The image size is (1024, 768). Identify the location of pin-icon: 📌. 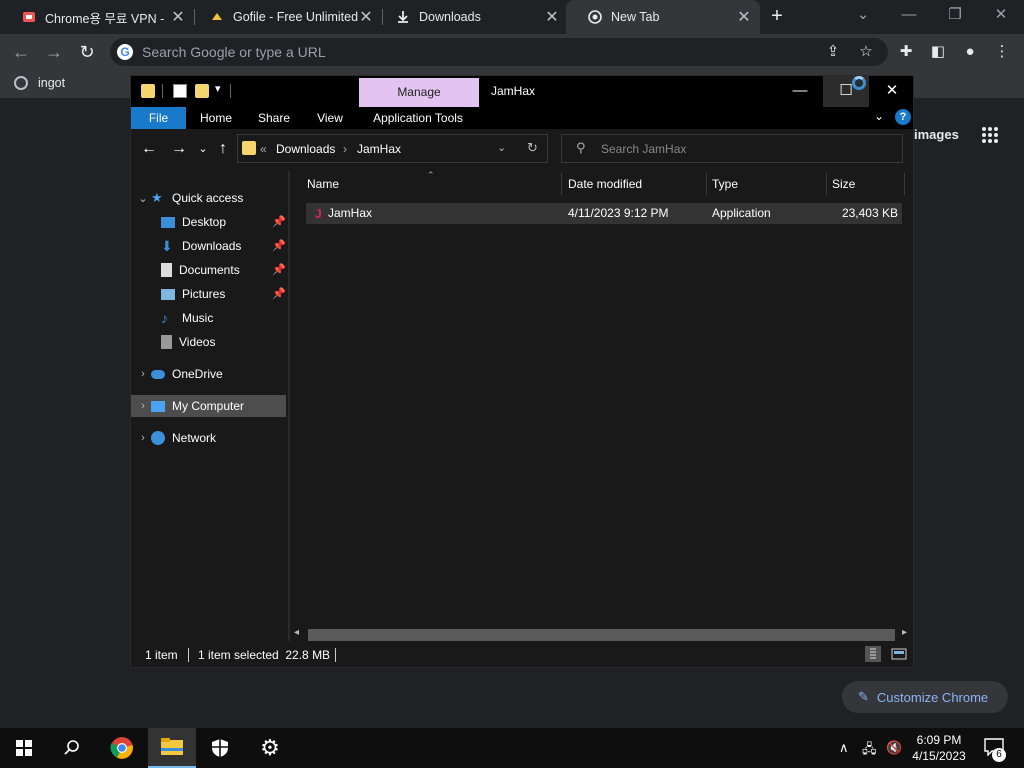
(279, 294).